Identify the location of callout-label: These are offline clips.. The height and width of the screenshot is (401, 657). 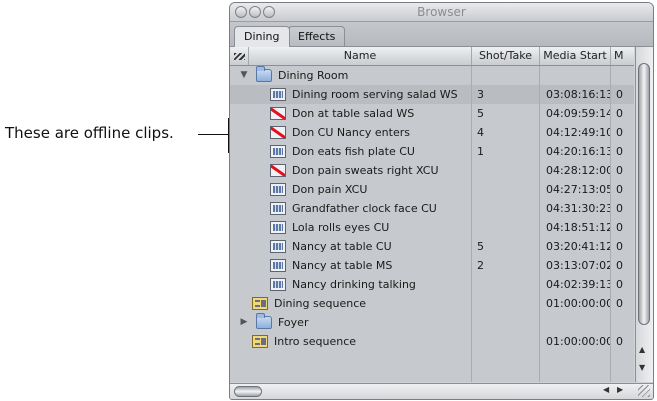
(89, 133).